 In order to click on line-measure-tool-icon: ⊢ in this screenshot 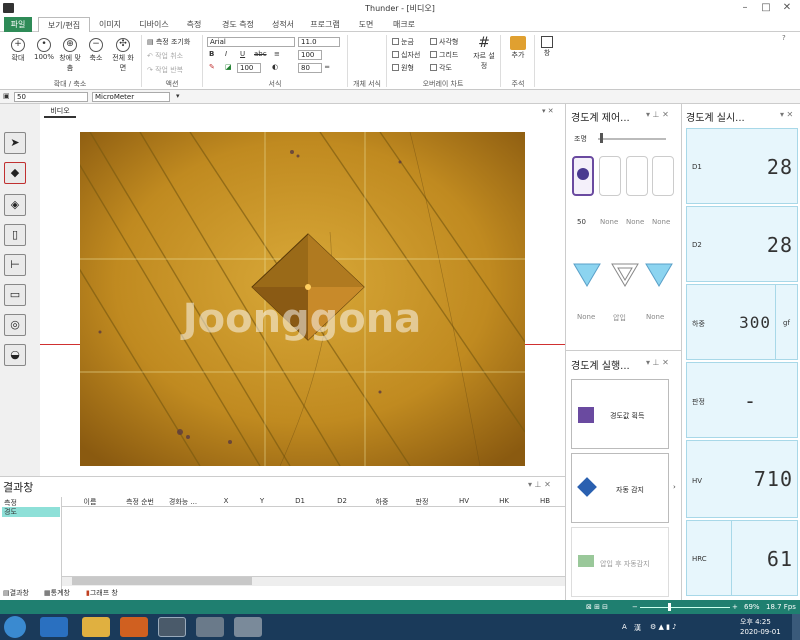, I will do `click(15, 265)`.